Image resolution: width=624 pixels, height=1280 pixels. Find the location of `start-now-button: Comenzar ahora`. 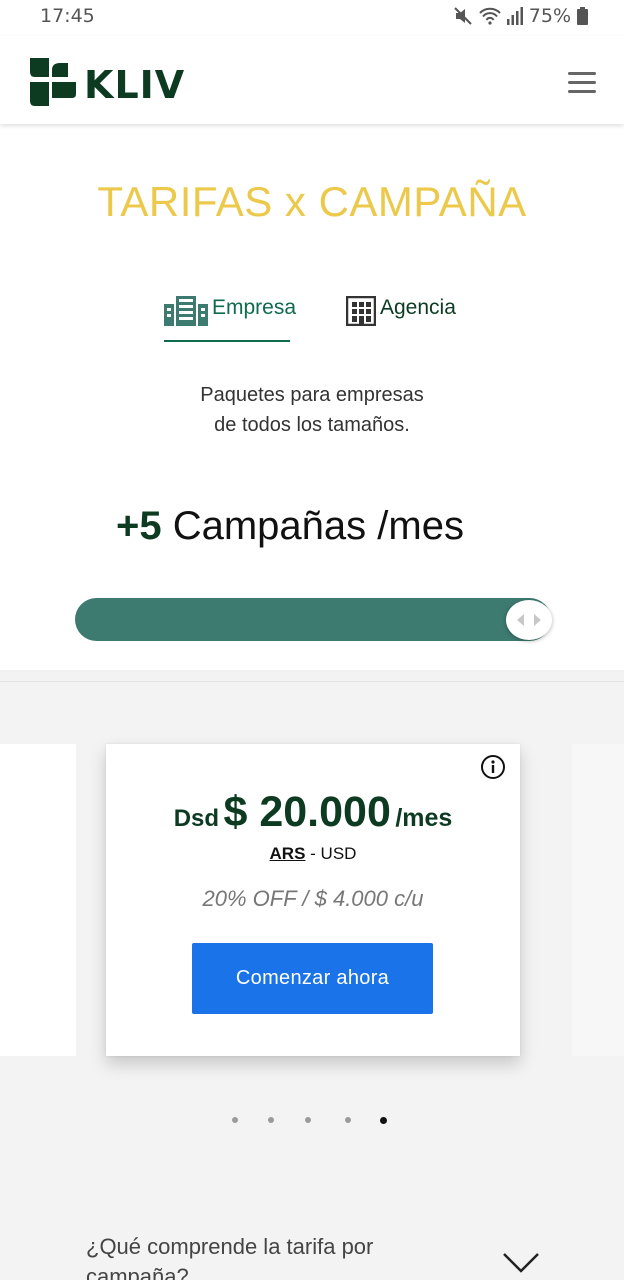

start-now-button: Comenzar ahora is located at coordinates (312, 978).